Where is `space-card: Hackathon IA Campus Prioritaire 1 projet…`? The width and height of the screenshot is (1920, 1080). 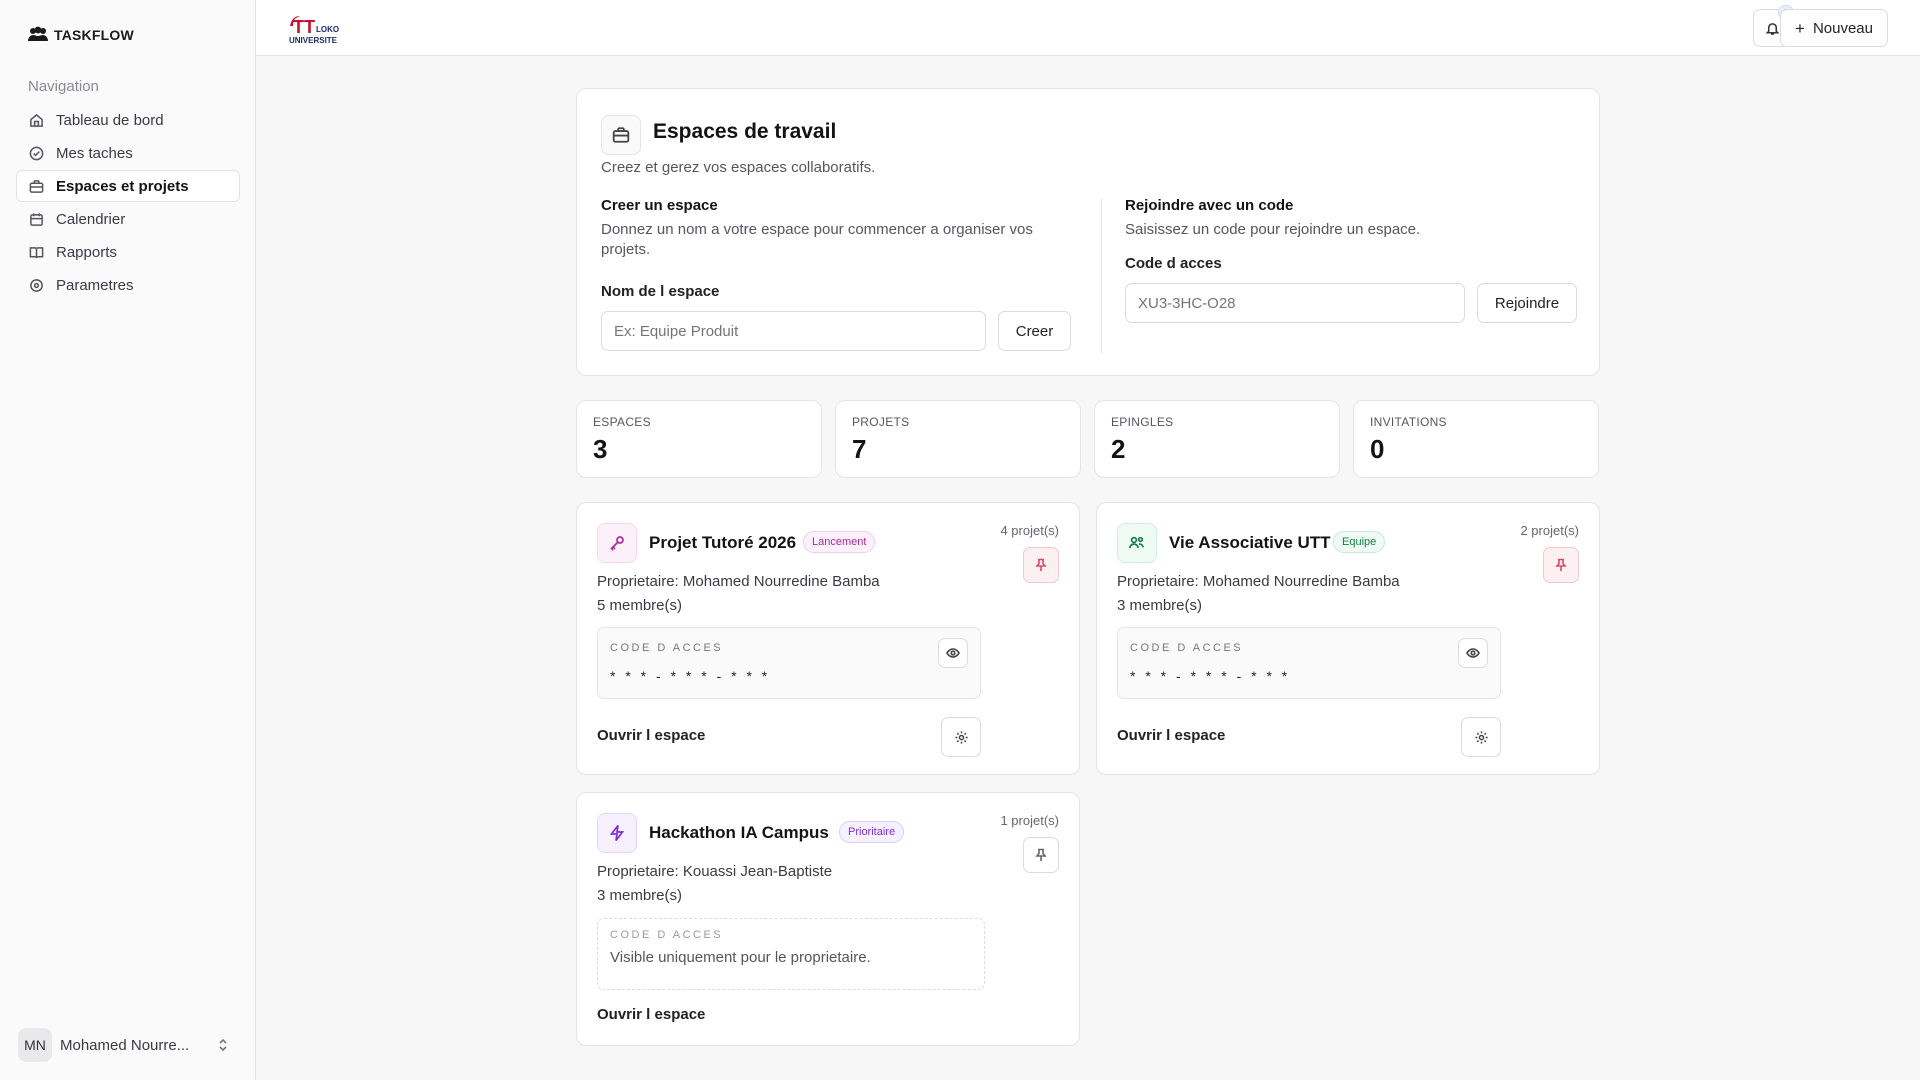 space-card: Hackathon IA Campus Prioritaire 1 projet… is located at coordinates (828, 919).